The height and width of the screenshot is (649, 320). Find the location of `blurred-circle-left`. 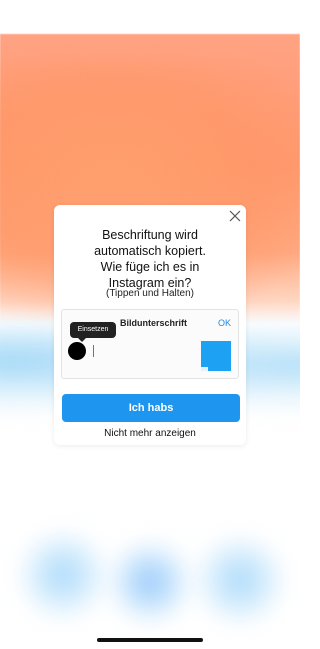

blurred-circle-left is located at coordinates (63, 575).